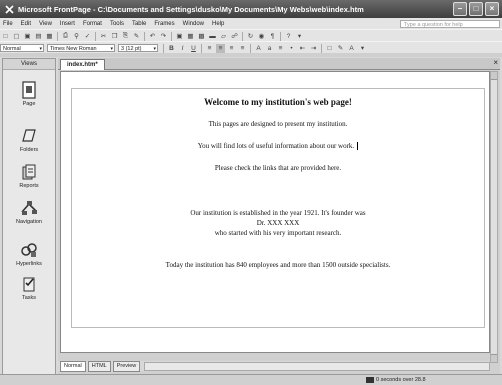 The image size is (502, 385). I want to click on font-color-icon: A, so click(351, 48).